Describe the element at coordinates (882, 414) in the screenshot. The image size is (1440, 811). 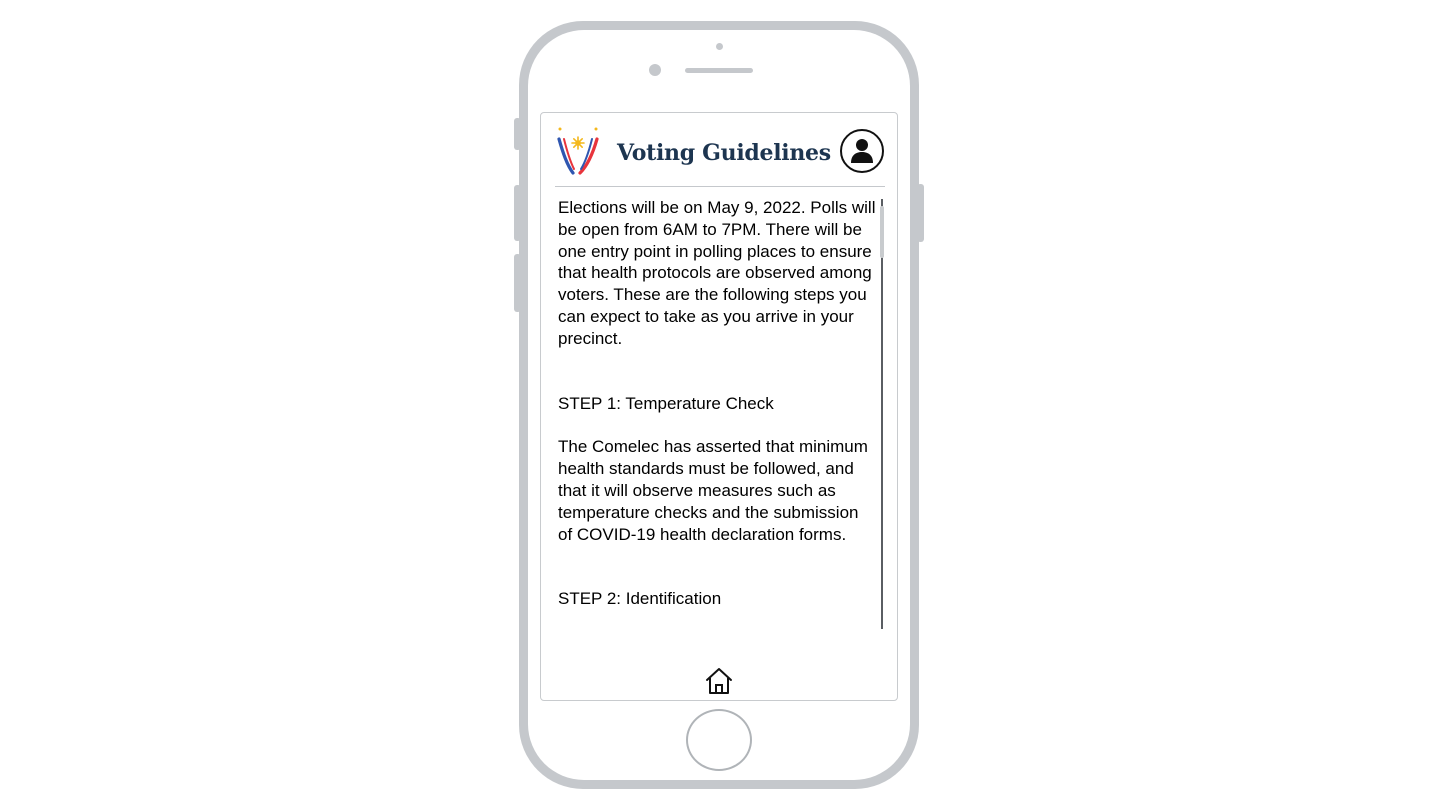
I see `scrollbar-track` at that location.